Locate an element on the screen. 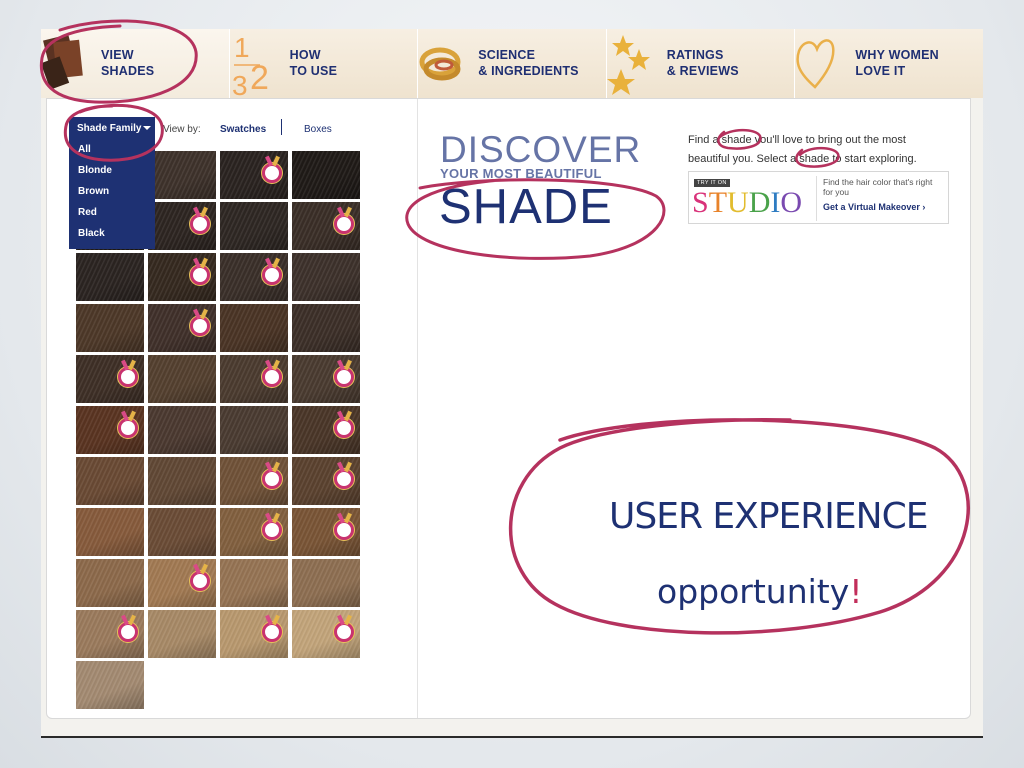  nav-label: VIEW SHADES is located at coordinates (128, 63).